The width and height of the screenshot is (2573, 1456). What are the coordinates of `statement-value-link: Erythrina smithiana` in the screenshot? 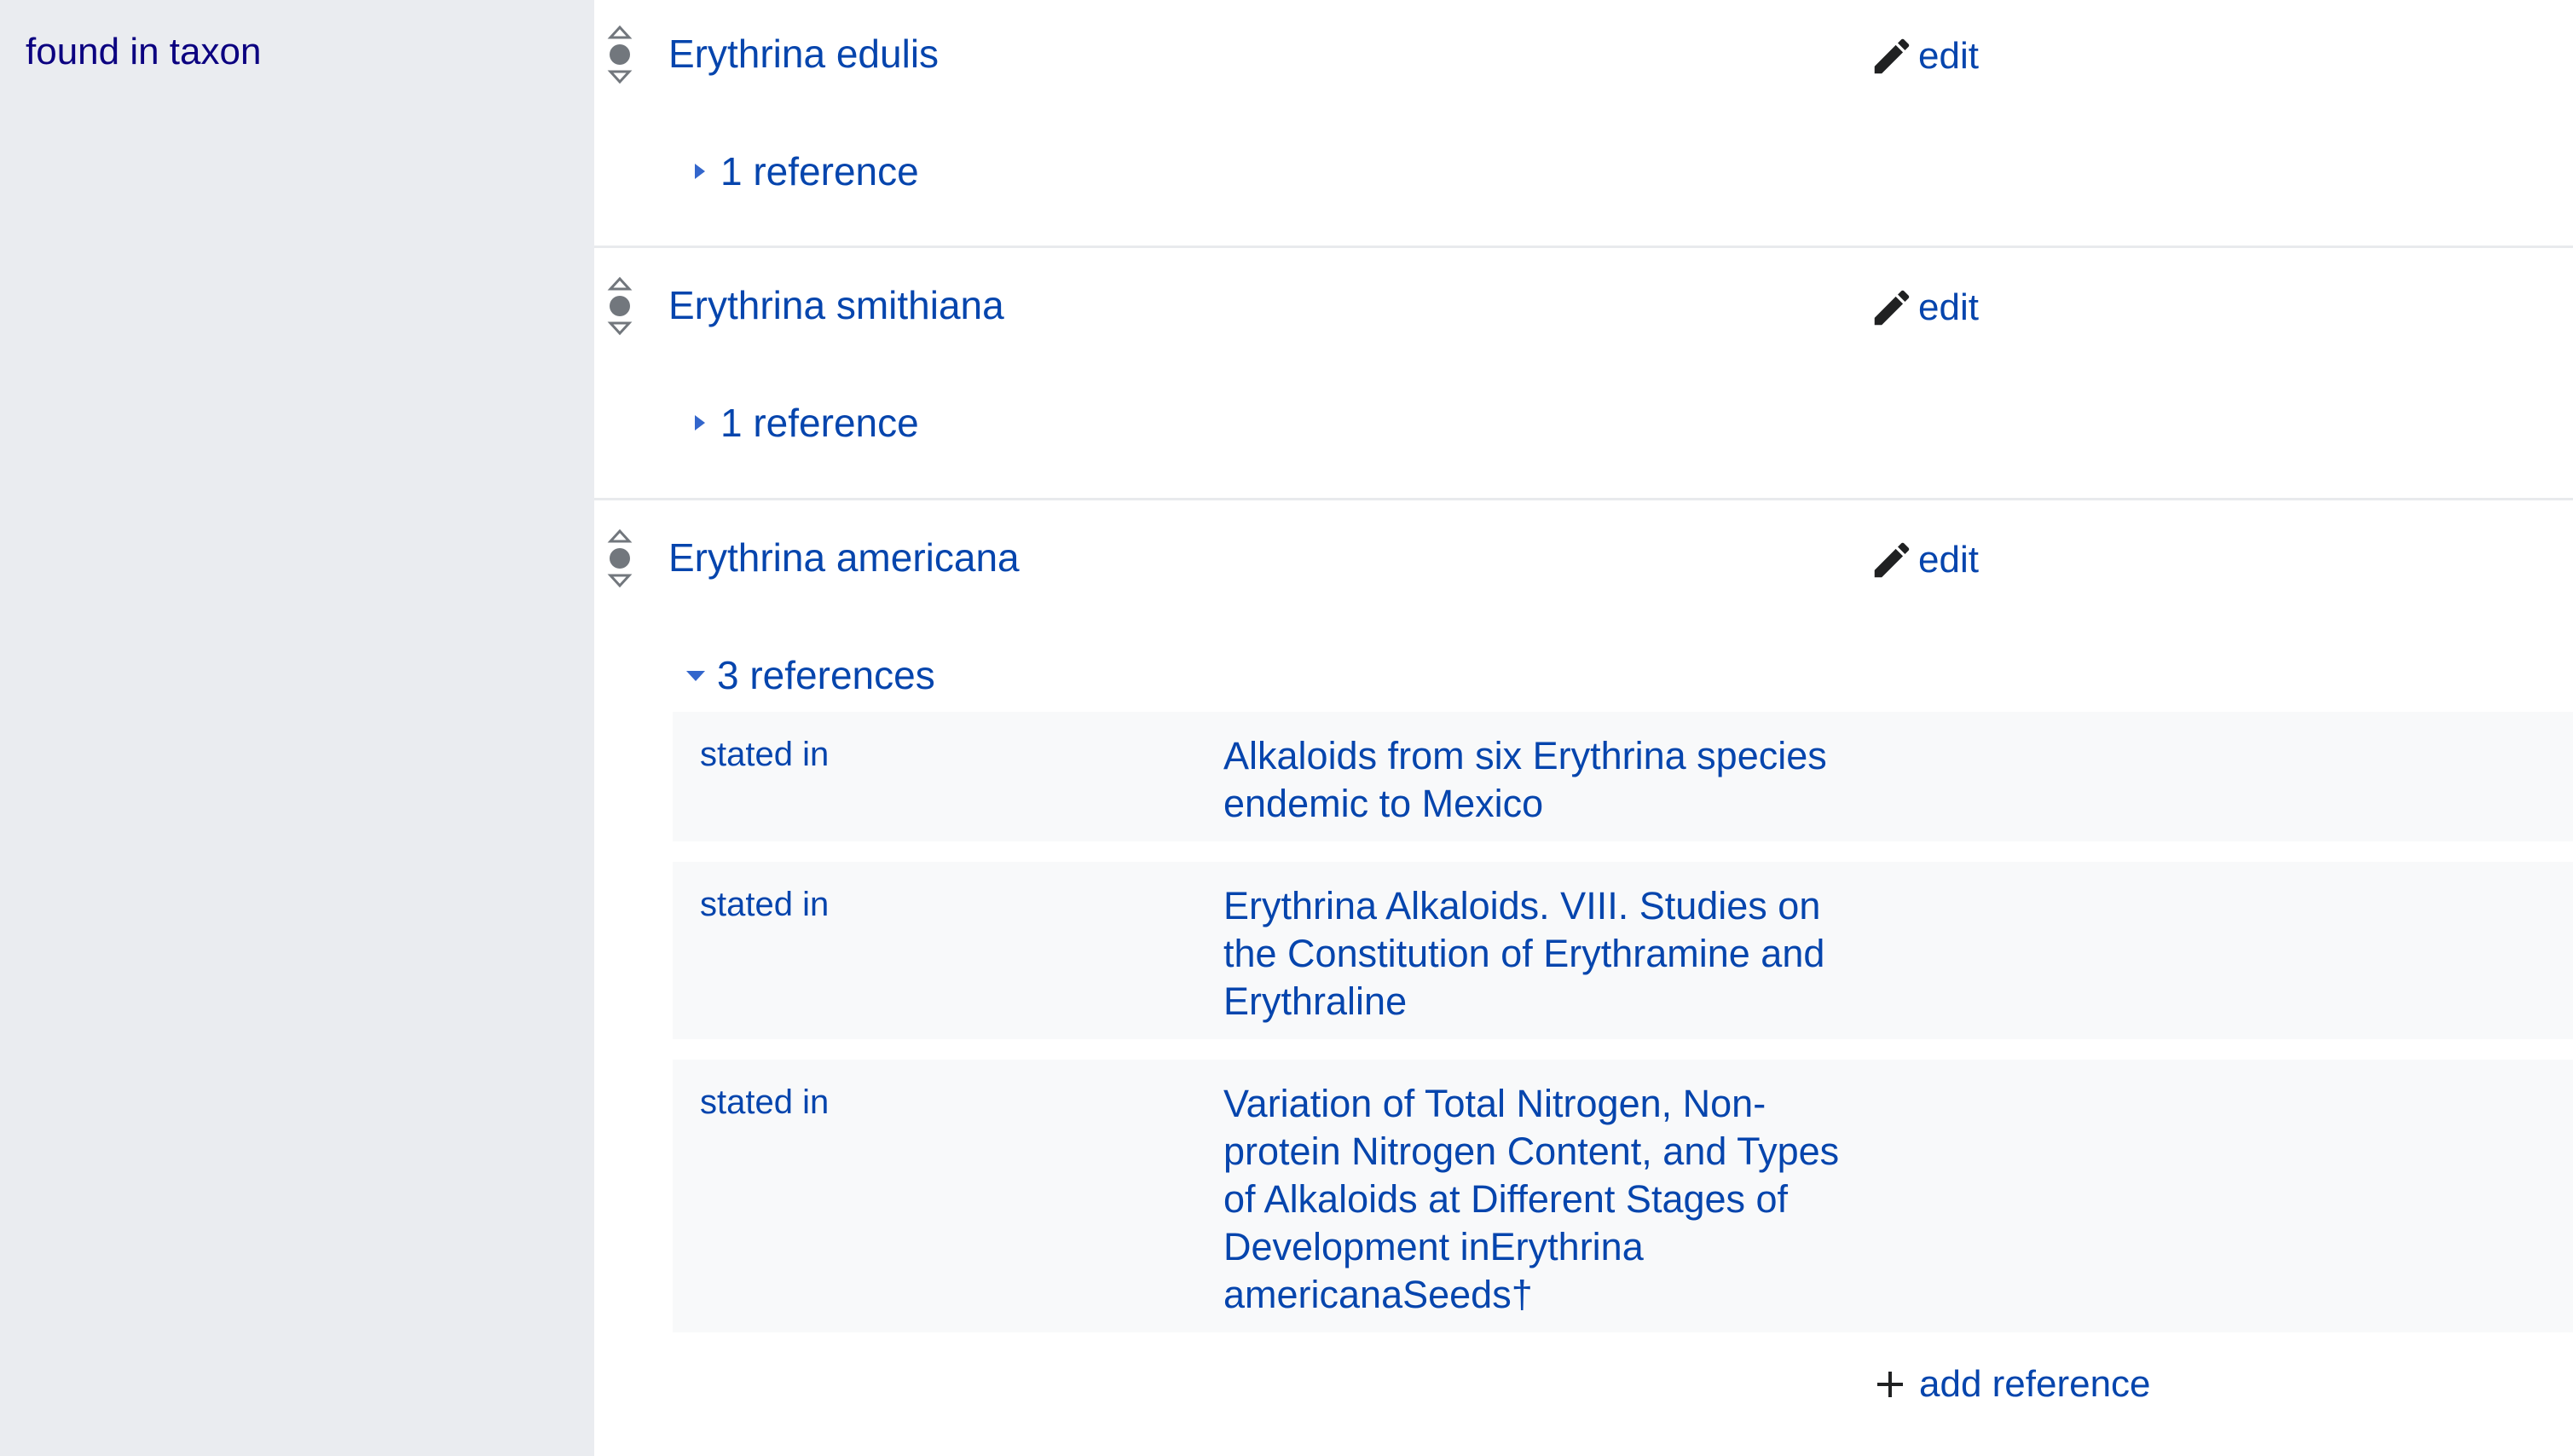 It's located at (836, 305).